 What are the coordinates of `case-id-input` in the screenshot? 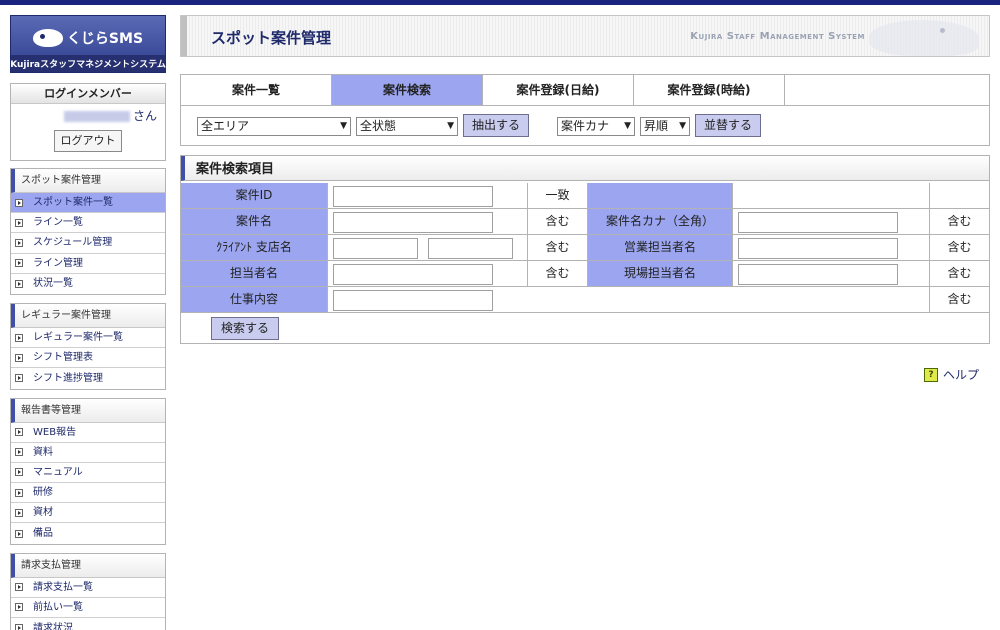 It's located at (413, 196).